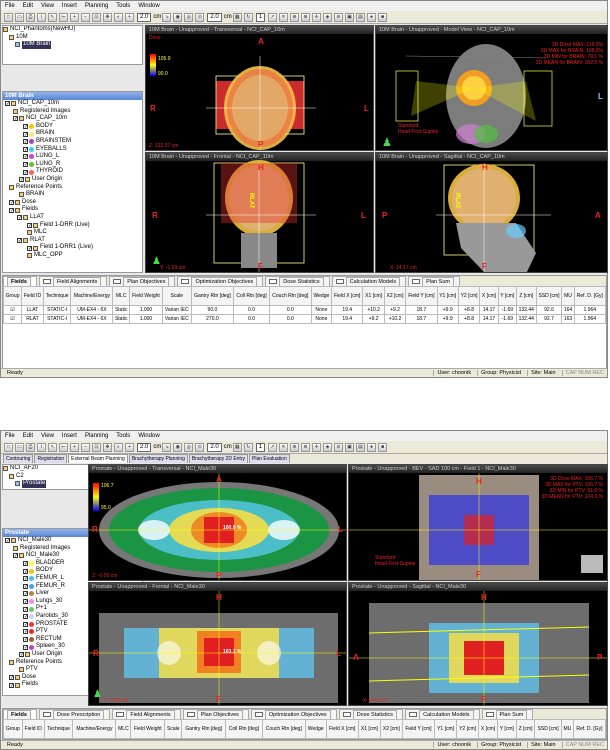 The image size is (610, 750). I want to click on structure-brainstem: ✓ BRAINSTEM, so click(72, 142).